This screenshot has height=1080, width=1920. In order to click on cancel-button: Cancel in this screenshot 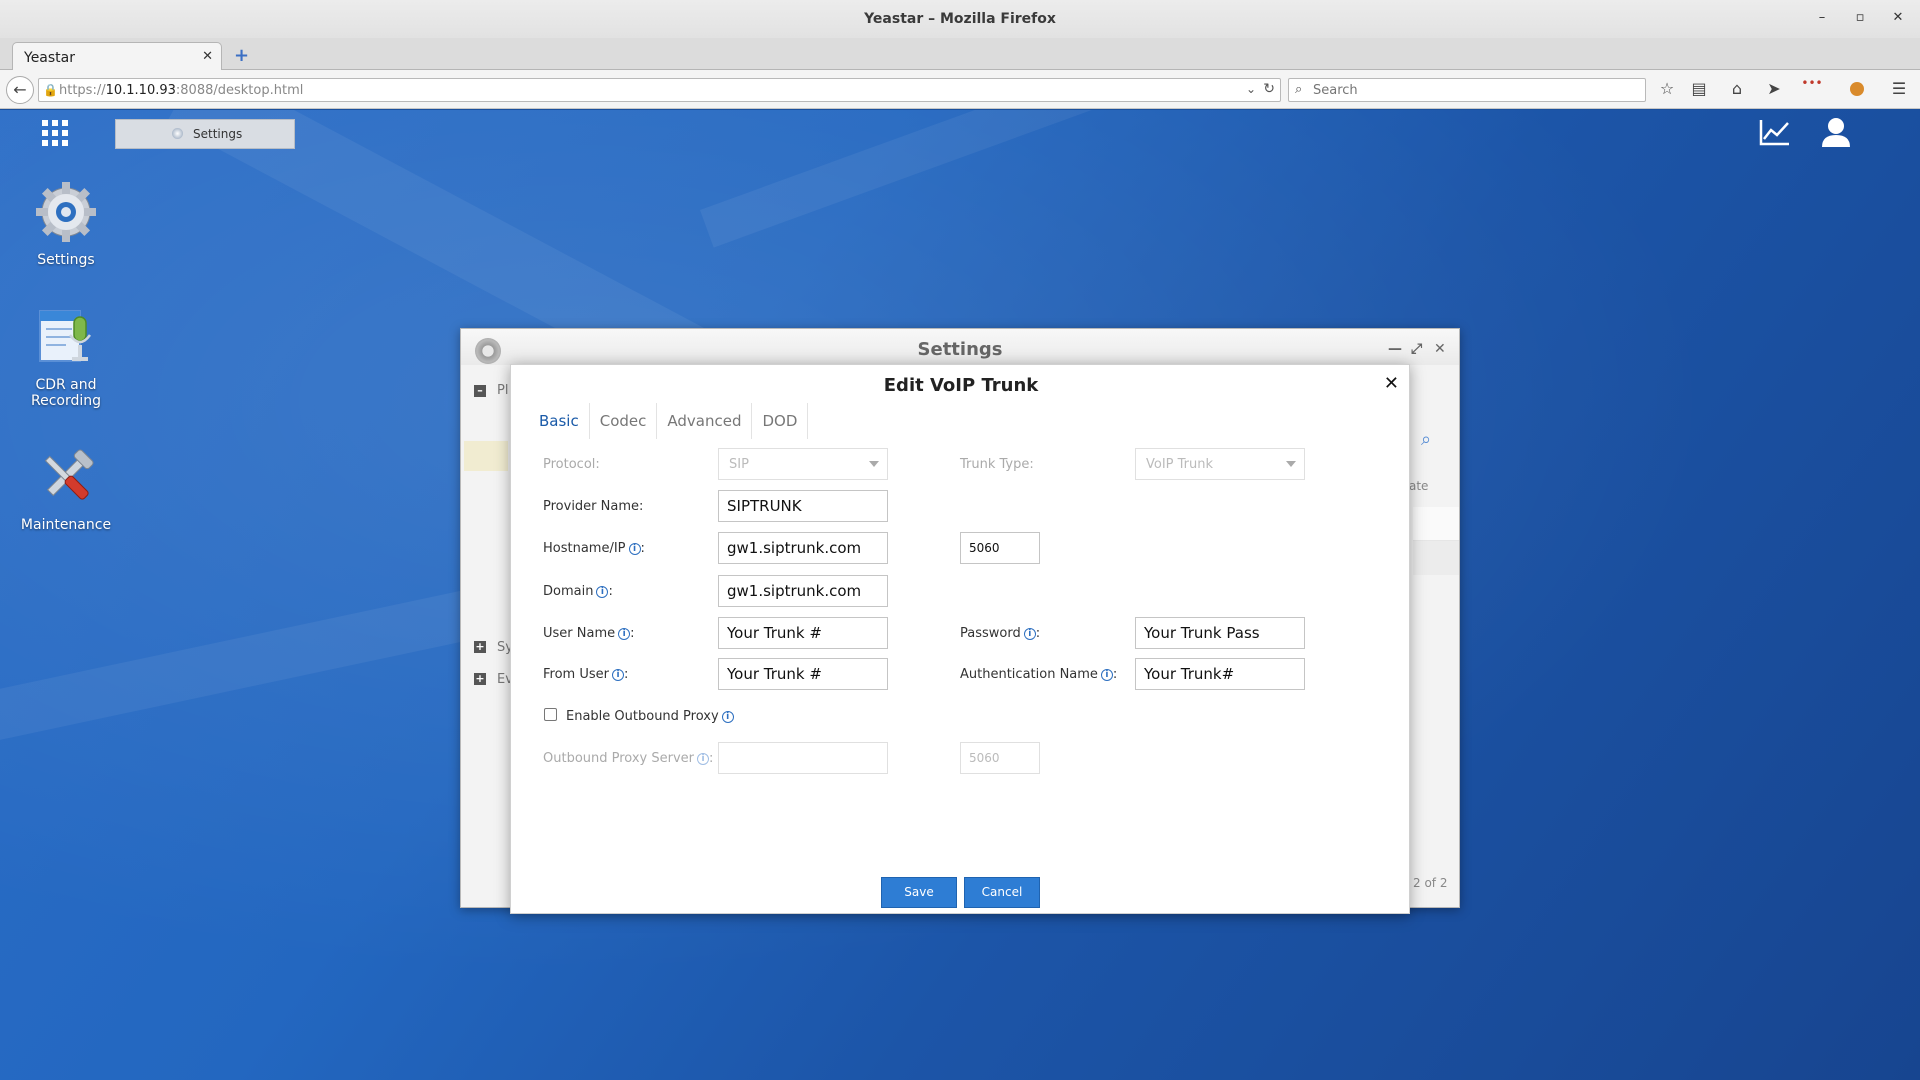, I will do `click(1002, 892)`.